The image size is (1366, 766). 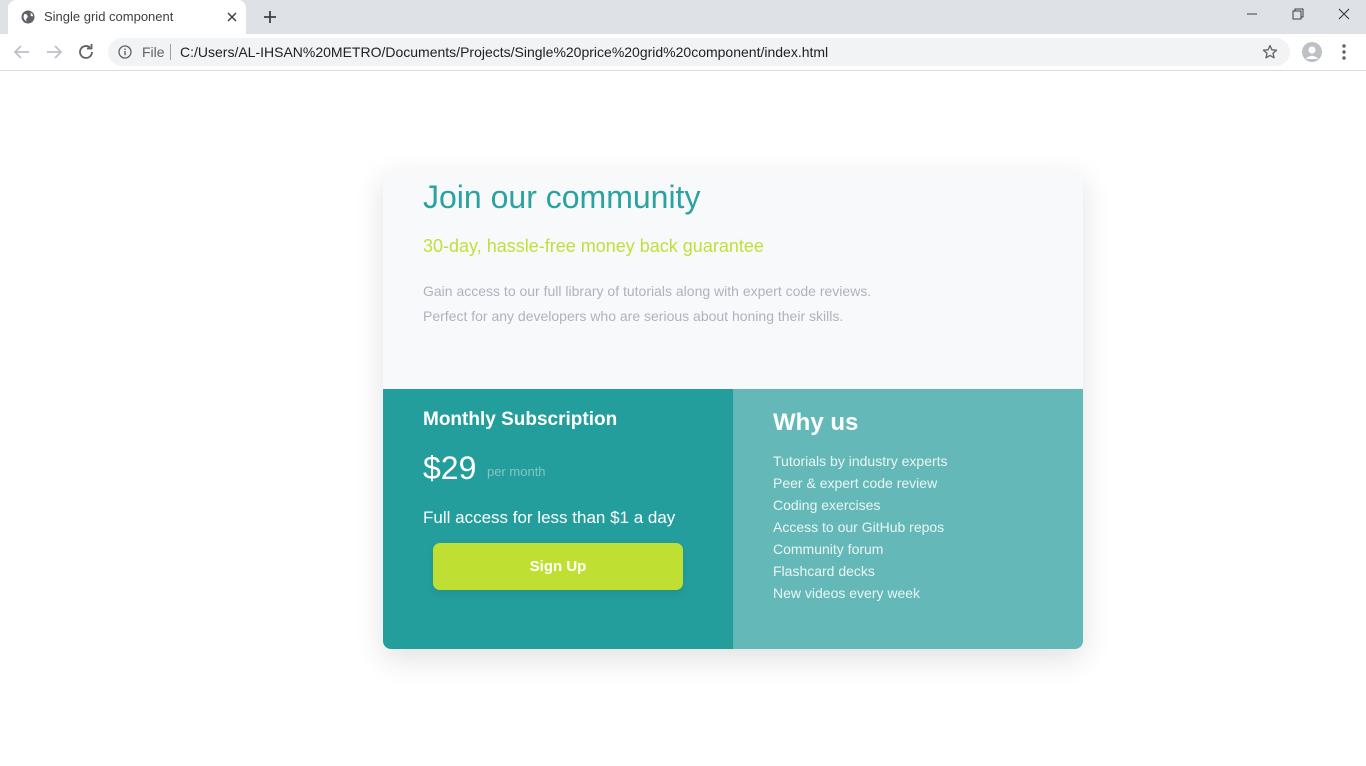 I want to click on price-period: per month, so click(x=516, y=471).